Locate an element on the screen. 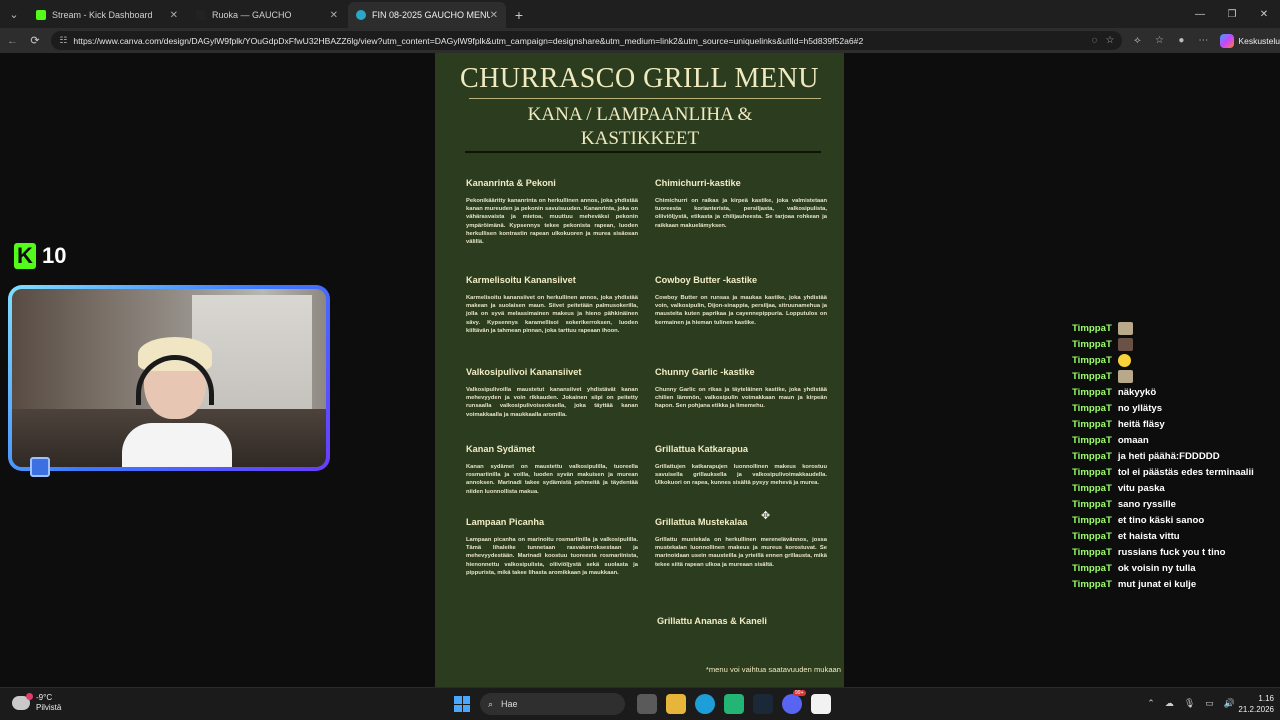  steam-icon is located at coordinates (762, 704).